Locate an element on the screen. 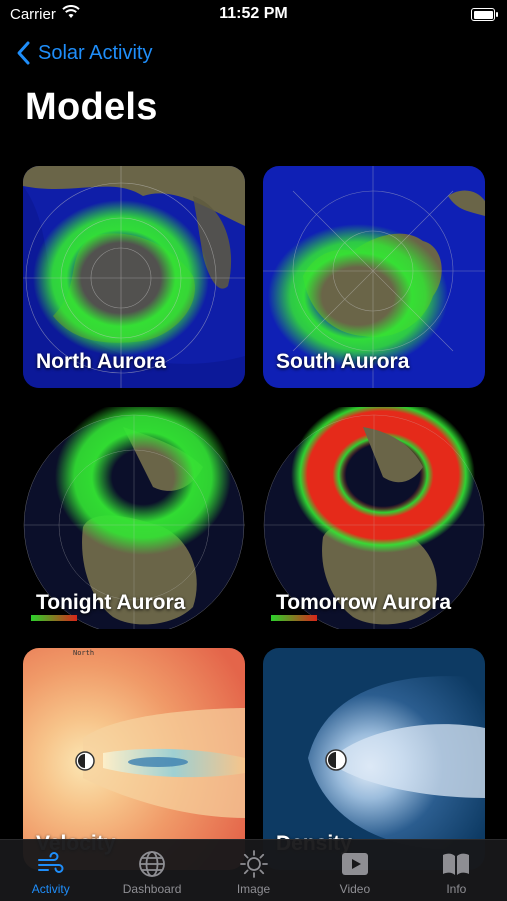 Image resolution: width=507 pixels, height=901 pixels. book-icon is located at coordinates (456, 864).